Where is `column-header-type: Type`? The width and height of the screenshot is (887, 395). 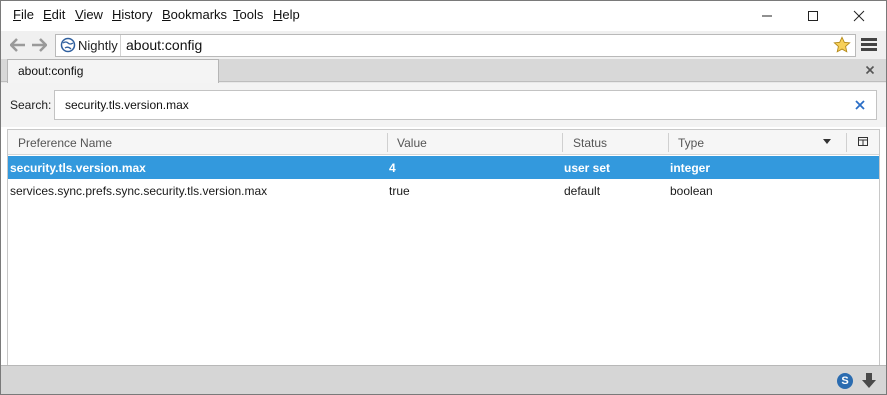
column-header-type: Type is located at coordinates (691, 143).